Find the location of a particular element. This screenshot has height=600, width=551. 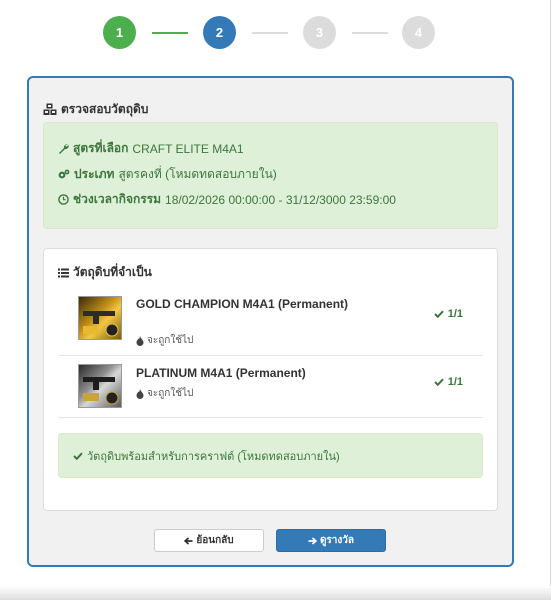

step-3: 3 is located at coordinates (319, 32).